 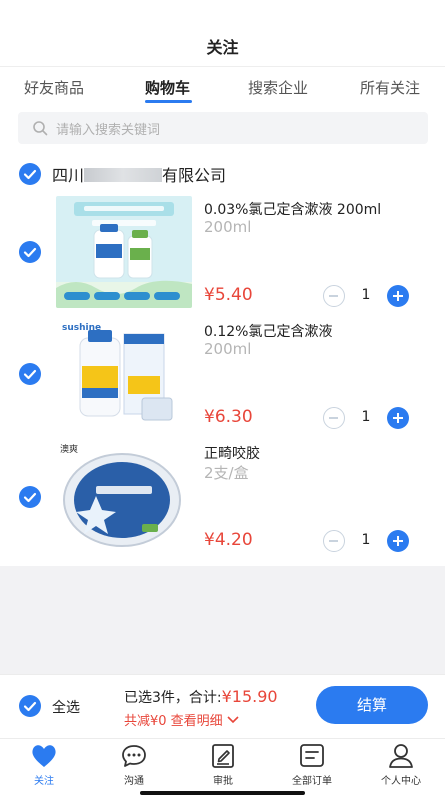 I want to click on product-image: sushine, so click(x=124, y=374).